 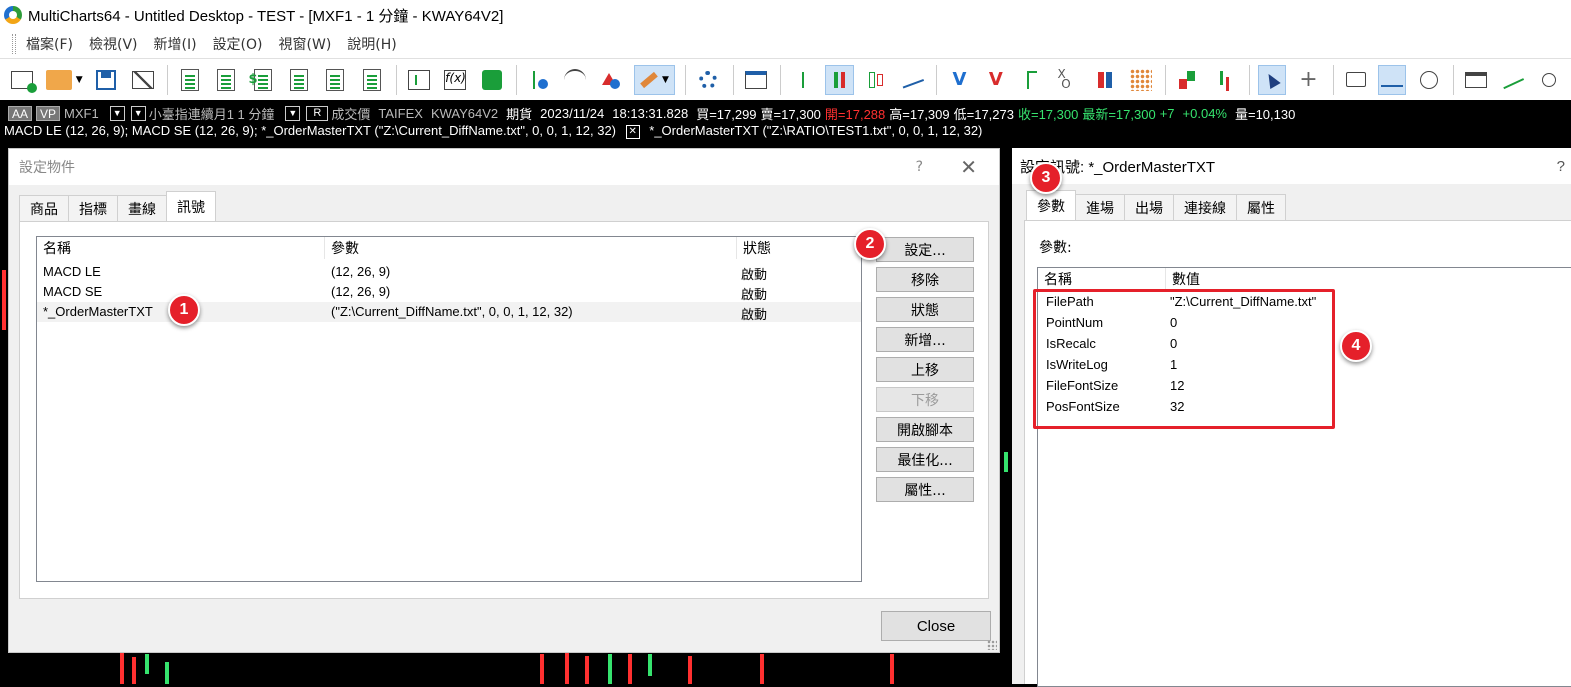 I want to click on kagi-button: V, so click(x=996, y=80).